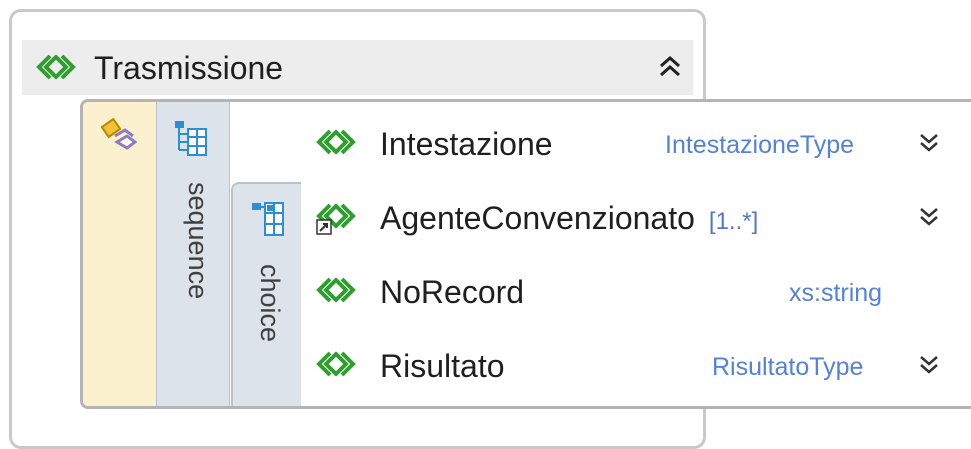  I want to click on type-gutter, so click(119, 254).